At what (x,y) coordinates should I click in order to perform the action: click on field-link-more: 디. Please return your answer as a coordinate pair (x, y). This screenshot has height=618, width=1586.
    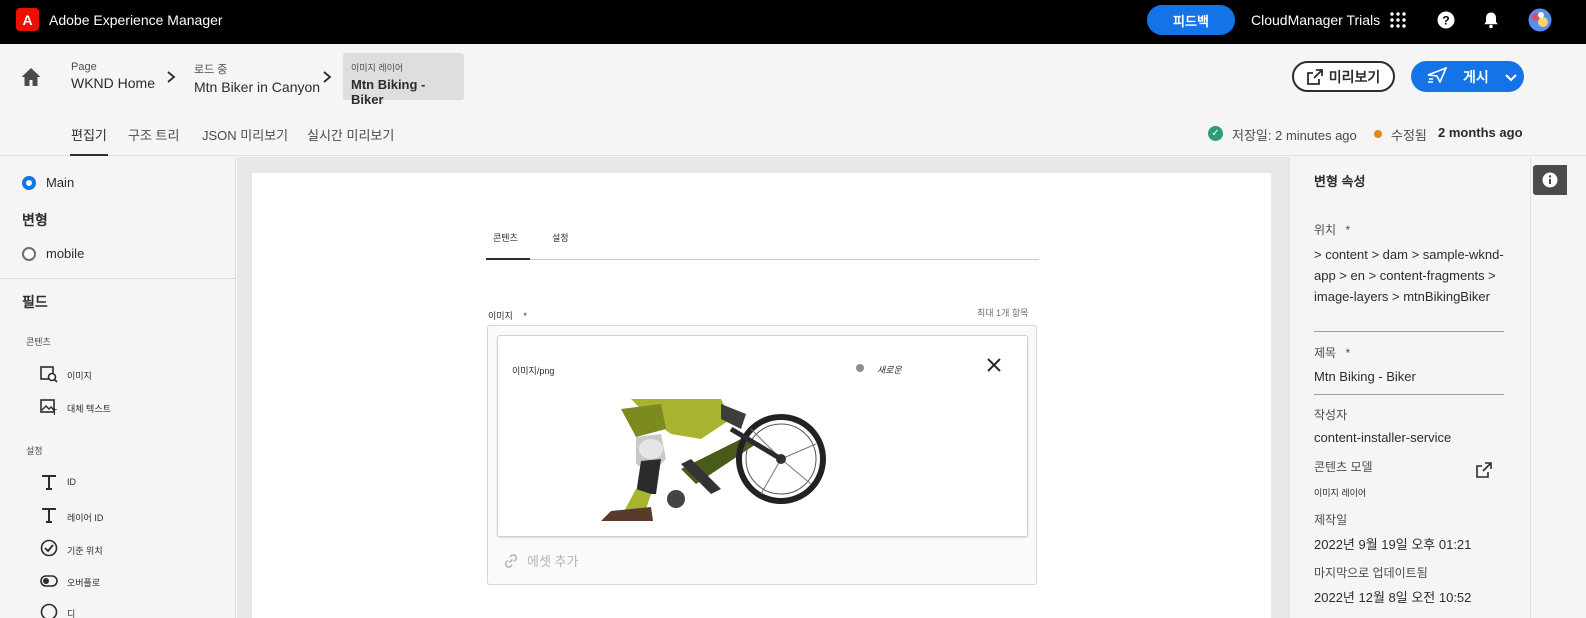
    Looking at the image, I should click on (71, 612).